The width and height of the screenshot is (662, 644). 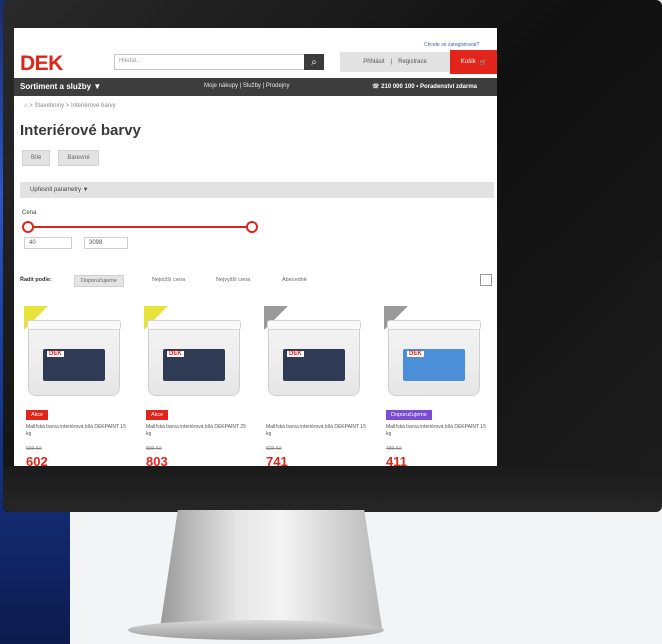 What do you see at coordinates (34, 449) in the screenshot?
I see `product-old-price: 699 Kč` at bounding box center [34, 449].